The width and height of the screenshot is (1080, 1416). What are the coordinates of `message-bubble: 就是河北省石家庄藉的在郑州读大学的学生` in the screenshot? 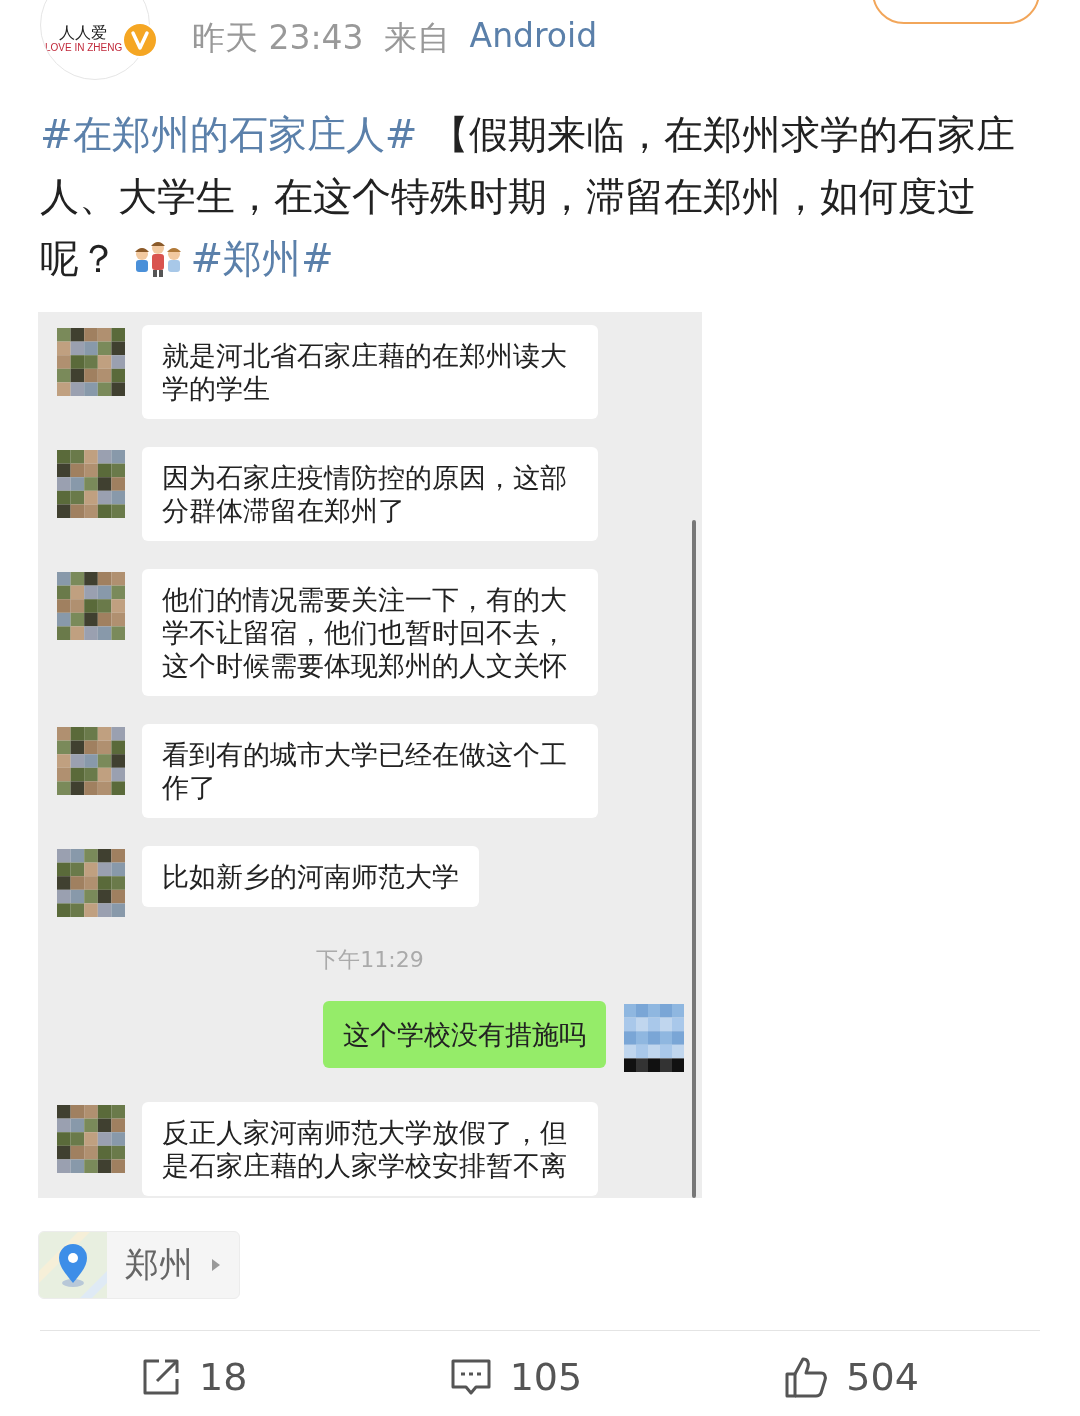 It's located at (370, 372).